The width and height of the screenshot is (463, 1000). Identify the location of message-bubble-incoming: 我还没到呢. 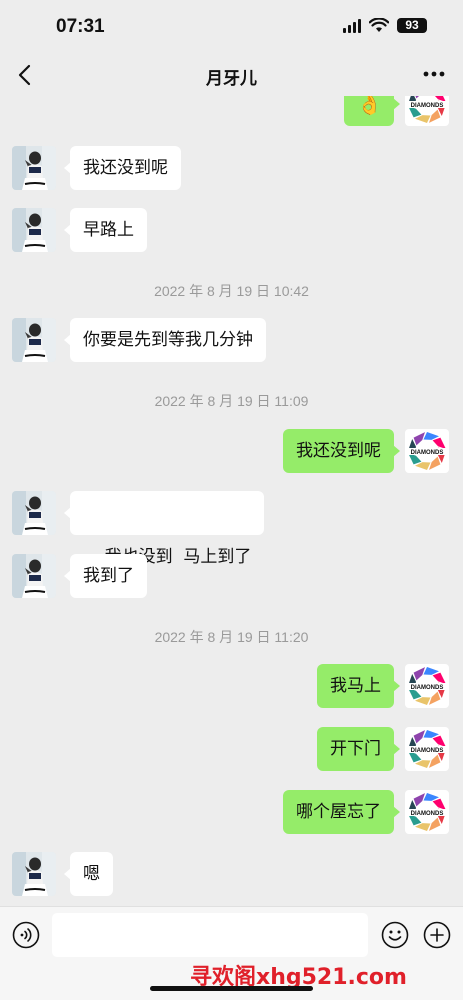
(122, 168).